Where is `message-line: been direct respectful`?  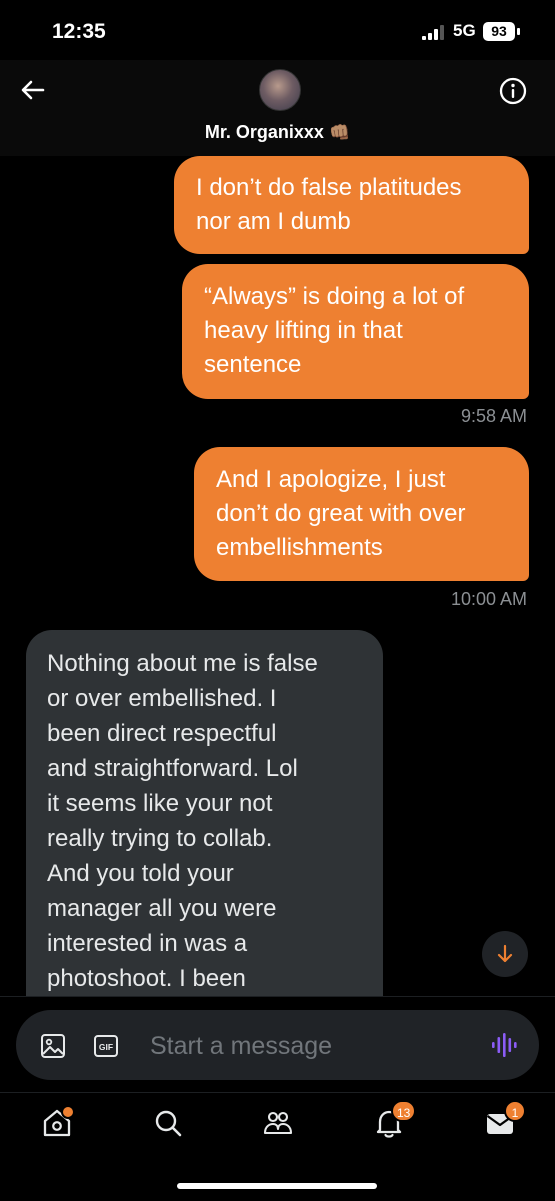
message-line: been direct respectful is located at coordinates (162, 733).